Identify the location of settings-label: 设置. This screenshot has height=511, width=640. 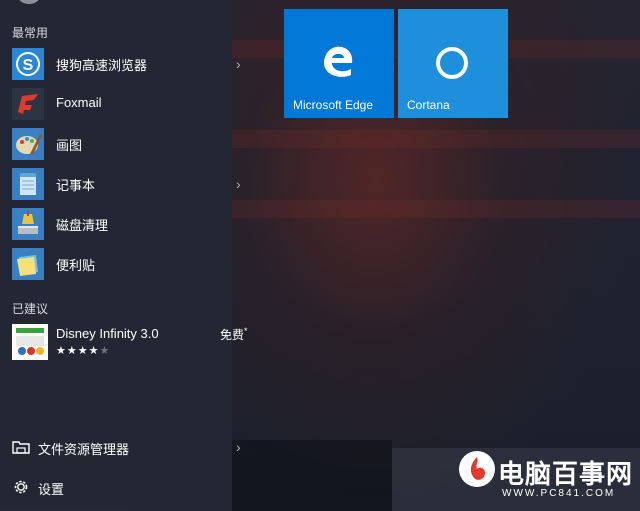
(51, 489).